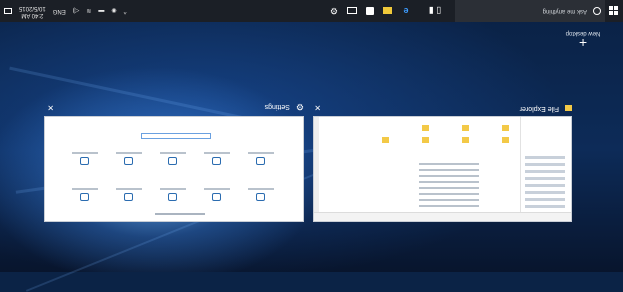  Describe the element at coordinates (564, 11) in the screenshot. I see `search-placeholder: Ask me anything` at that location.